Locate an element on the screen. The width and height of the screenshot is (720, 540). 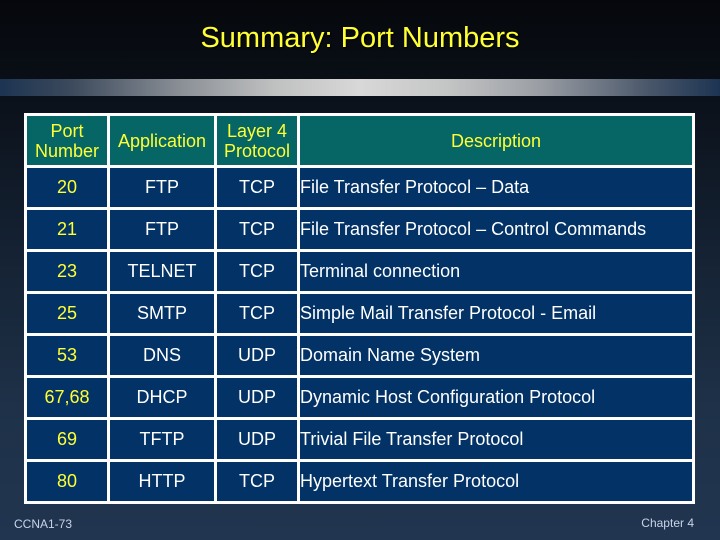
slide-id-footer: CCNA1-73 is located at coordinates (43, 524).